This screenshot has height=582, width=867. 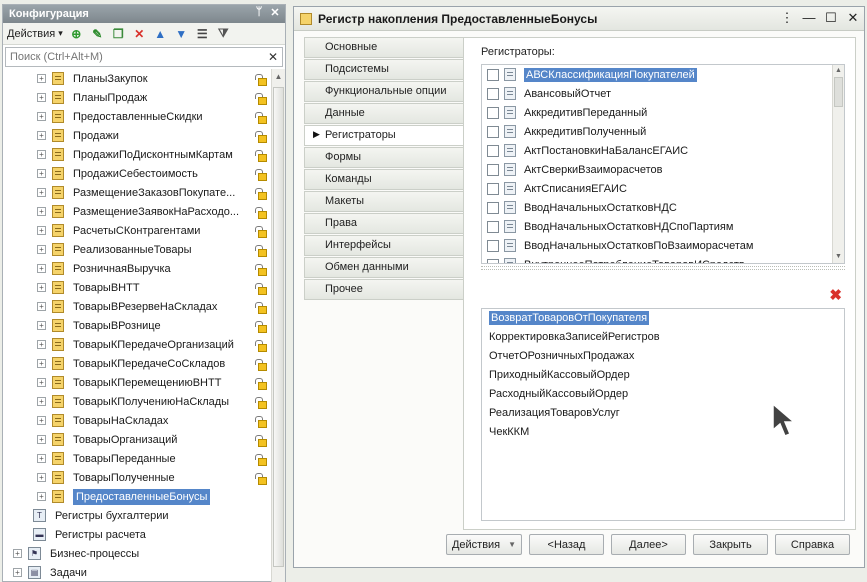 What do you see at coordinates (663, 188) in the screenshot?
I see `registrator-row: АктСписанияЕГАИС` at bounding box center [663, 188].